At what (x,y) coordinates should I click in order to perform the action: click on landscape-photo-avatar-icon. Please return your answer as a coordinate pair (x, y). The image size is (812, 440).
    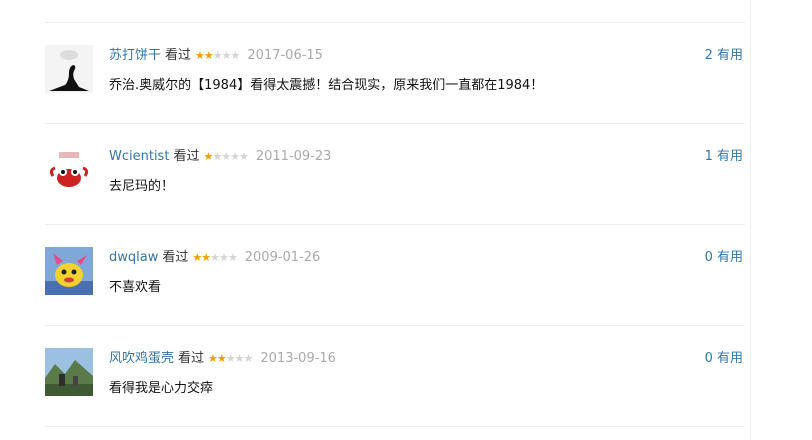
    Looking at the image, I should click on (69, 372).